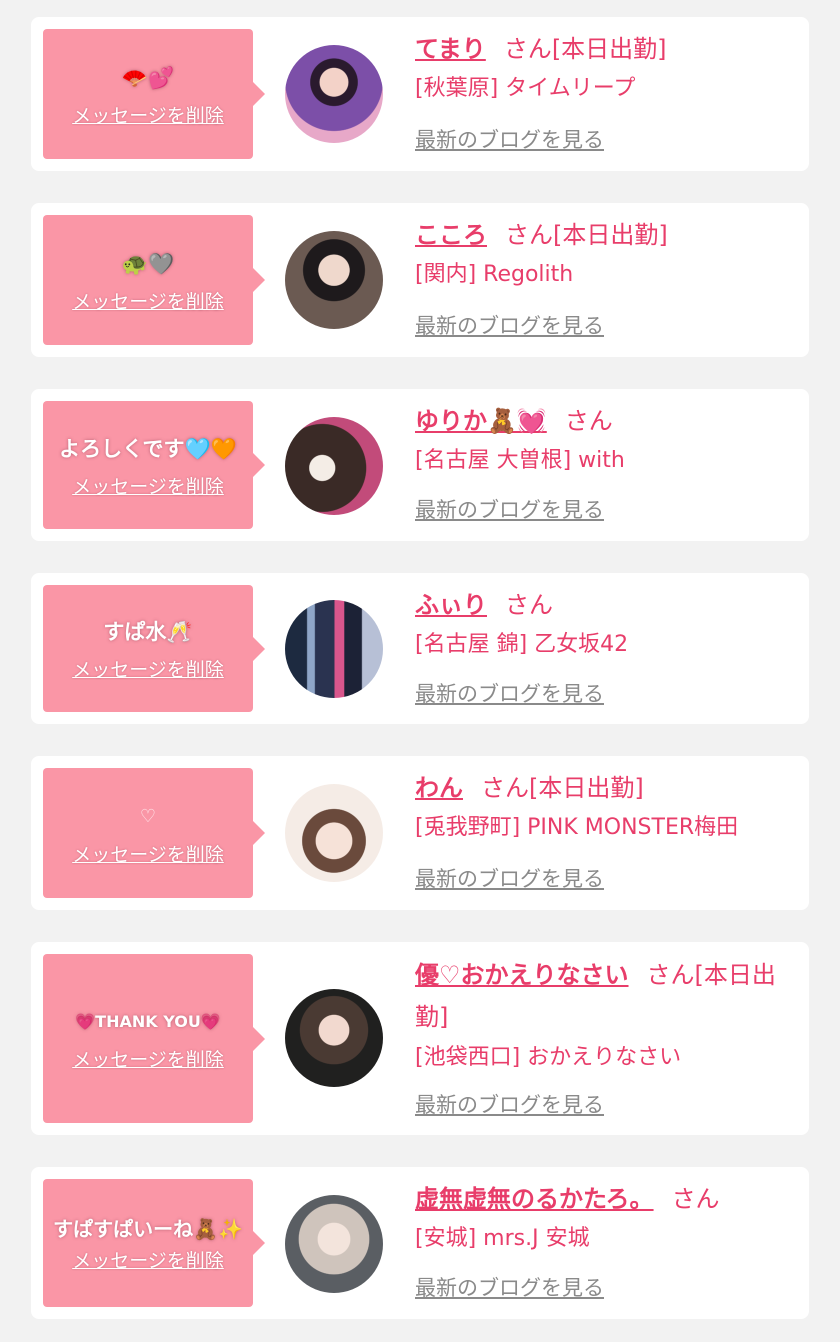 Image resolution: width=840 pixels, height=1342 pixels. What do you see at coordinates (605, 605) in the screenshot?
I see `name-line: ふぃり さん` at bounding box center [605, 605].